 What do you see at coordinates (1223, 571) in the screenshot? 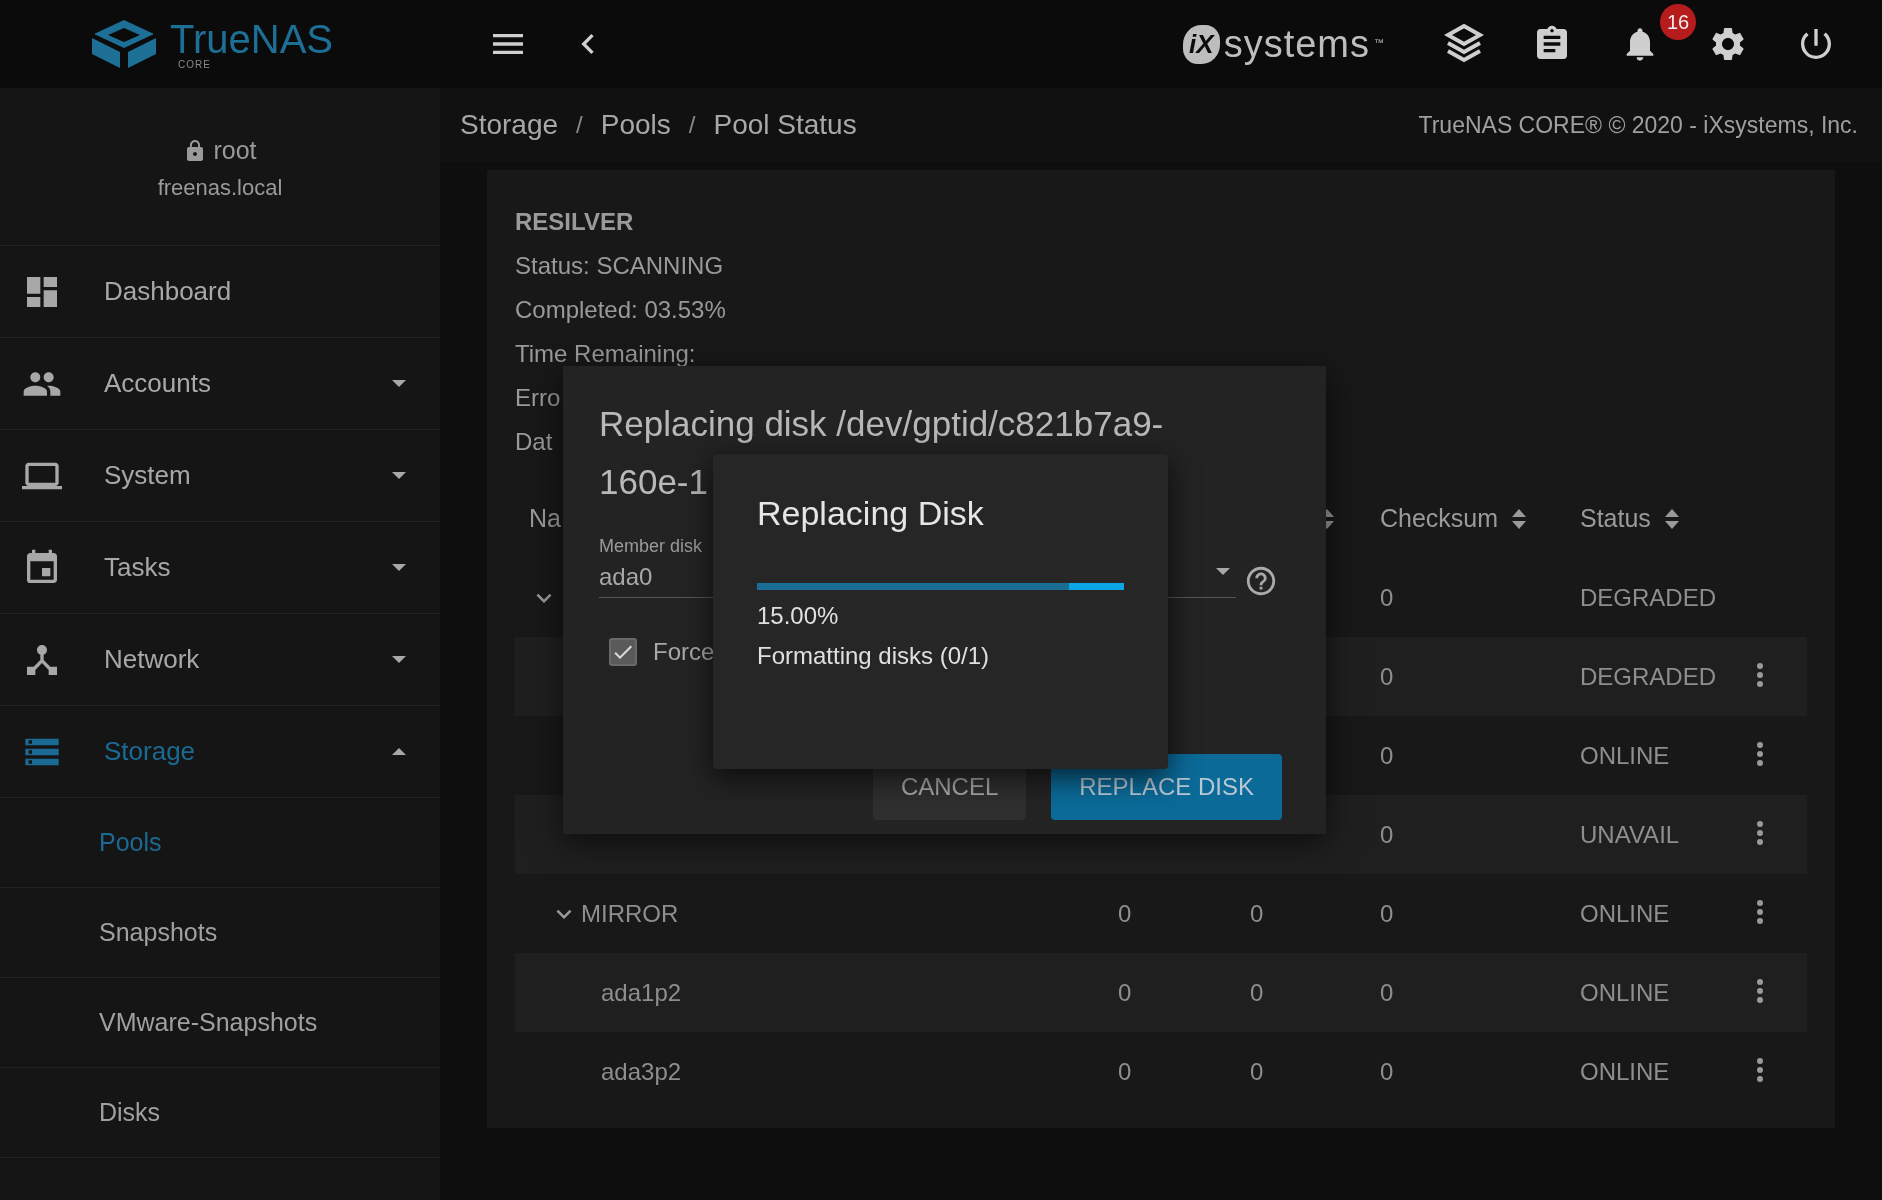
I see `caret-icon` at bounding box center [1223, 571].